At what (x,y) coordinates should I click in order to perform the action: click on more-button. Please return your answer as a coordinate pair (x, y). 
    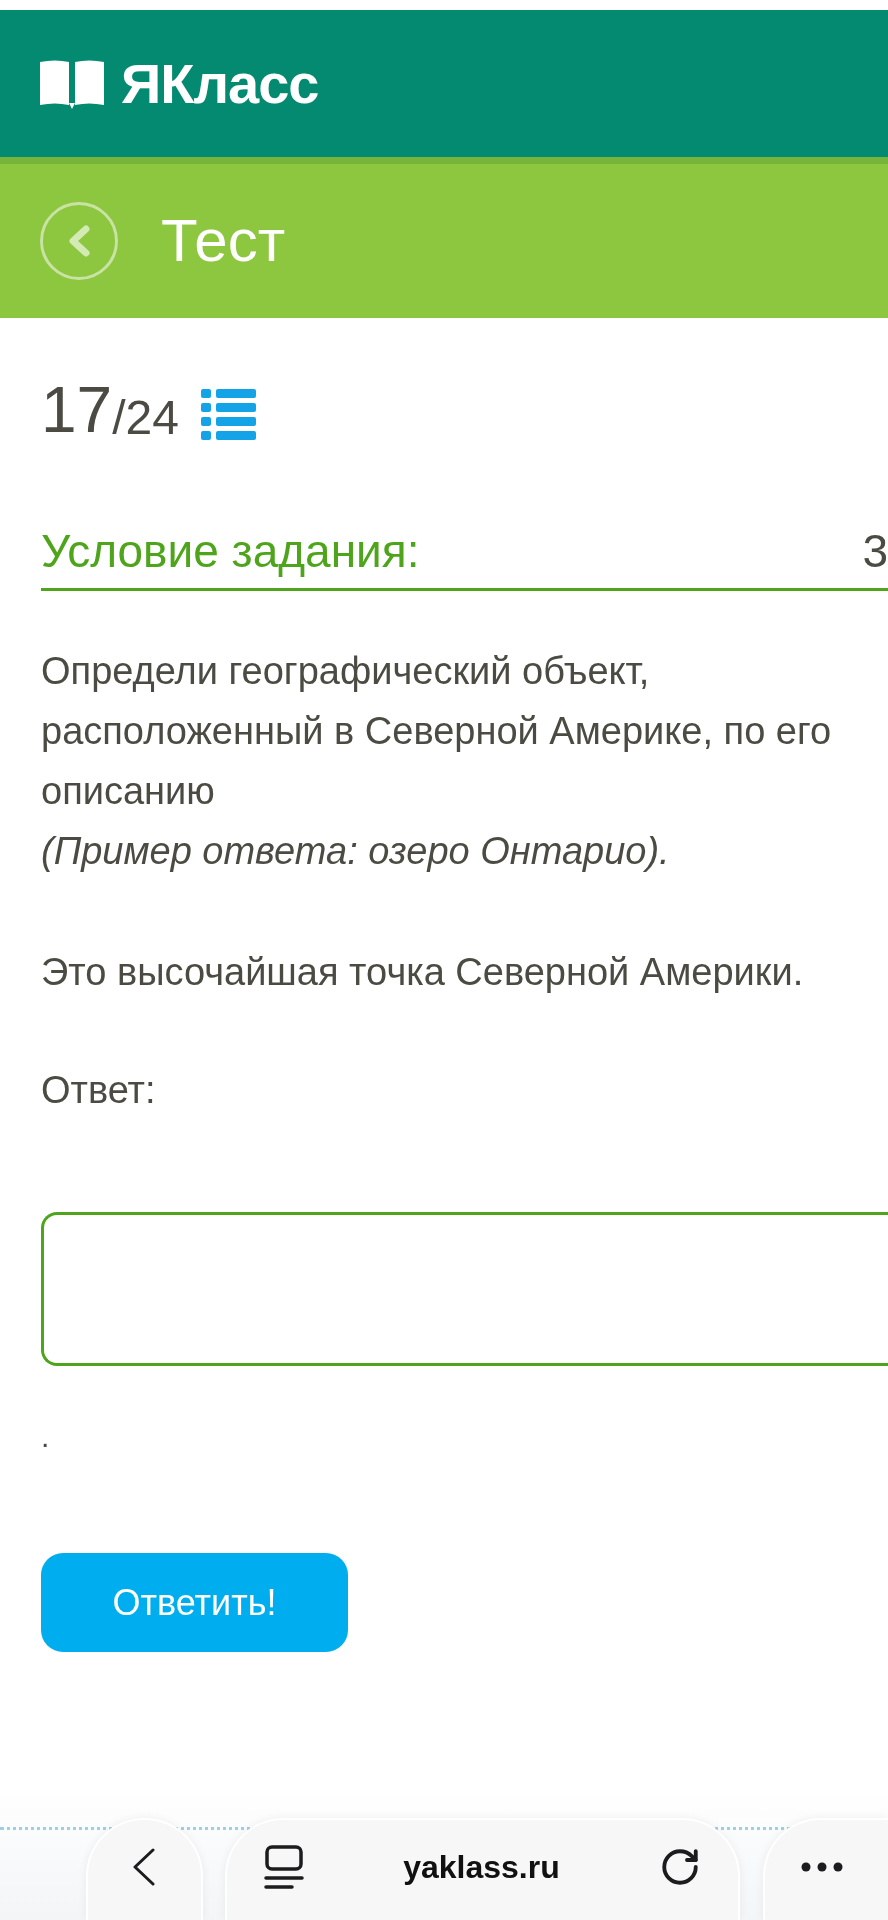
    Looking at the image, I should click on (825, 1869).